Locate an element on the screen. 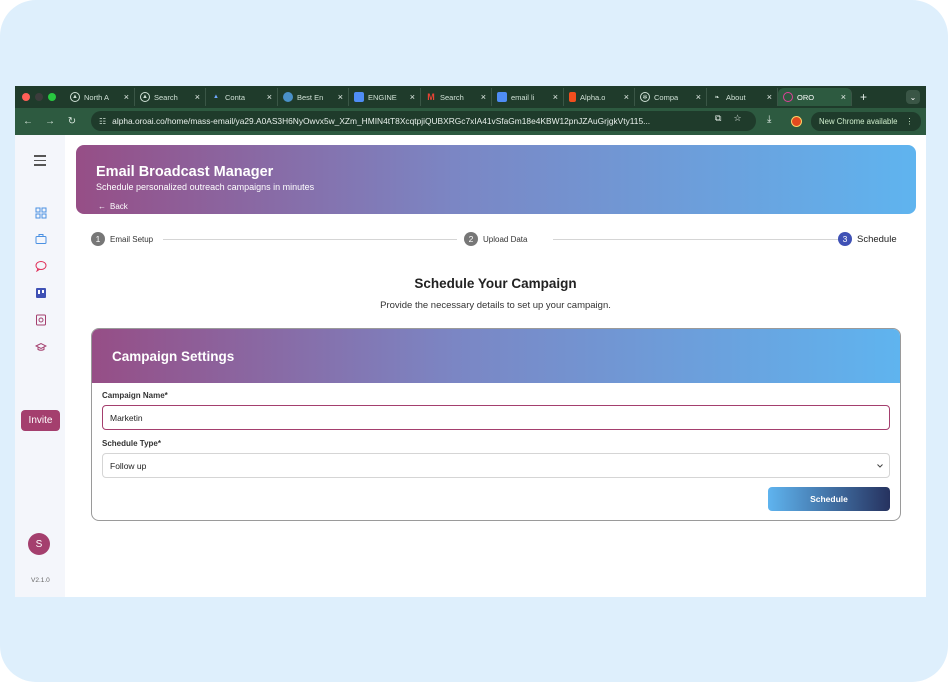  forward-arrow-icon: → is located at coordinates (50, 121).